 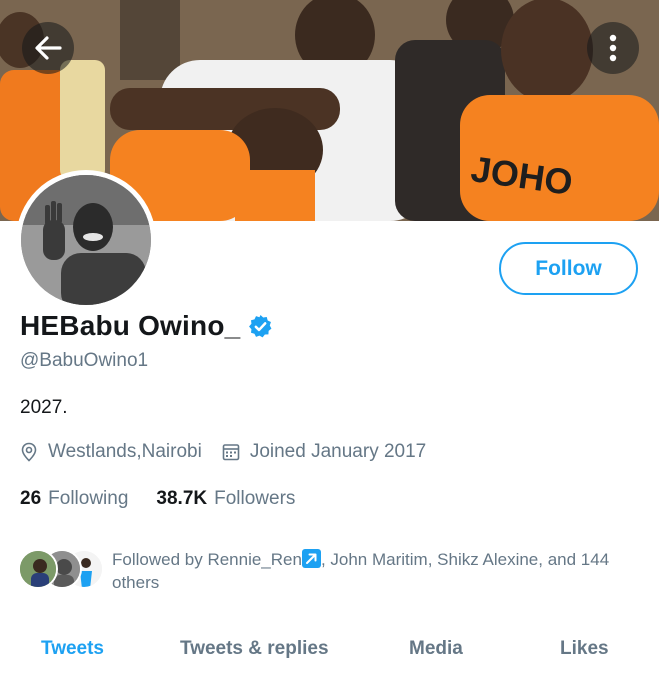 I want to click on more-vertical-icon, so click(x=613, y=48).